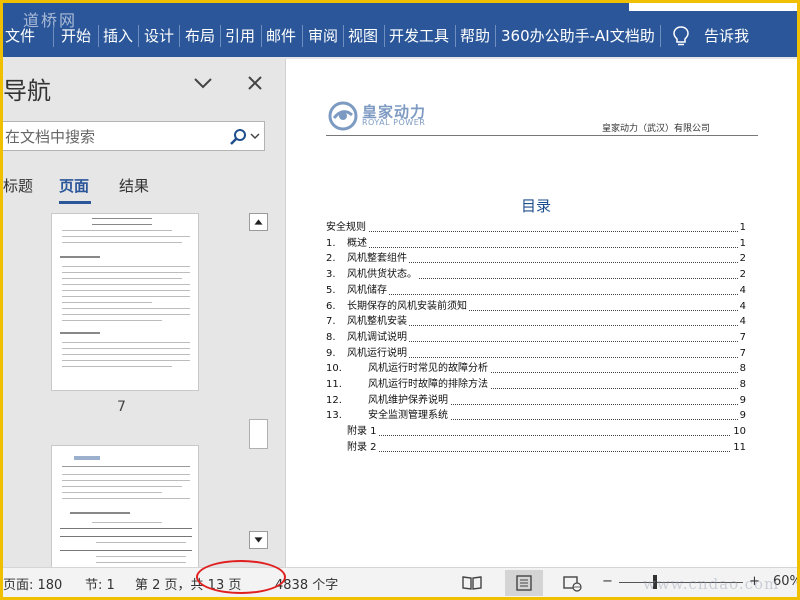 Image resolution: width=800 pixels, height=600 pixels. Describe the element at coordinates (331, 337) in the screenshot. I see `toc-entry-number: 8.` at that location.